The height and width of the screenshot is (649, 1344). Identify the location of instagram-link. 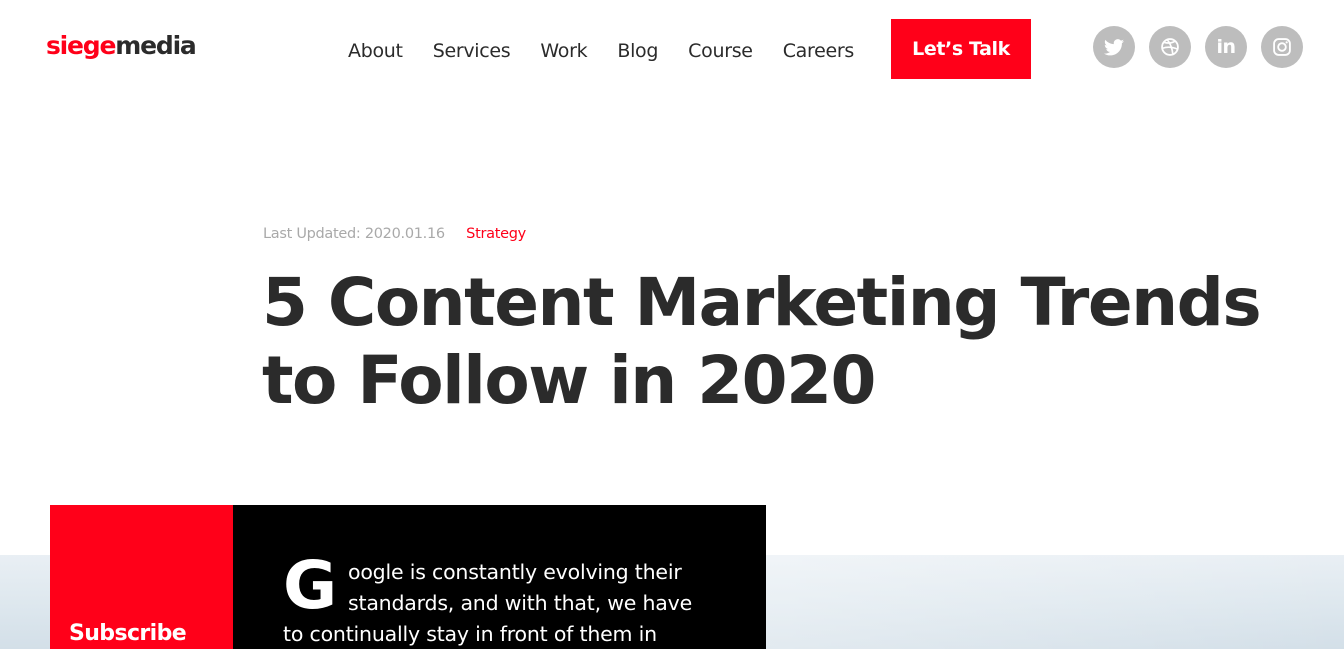
(1282, 47).